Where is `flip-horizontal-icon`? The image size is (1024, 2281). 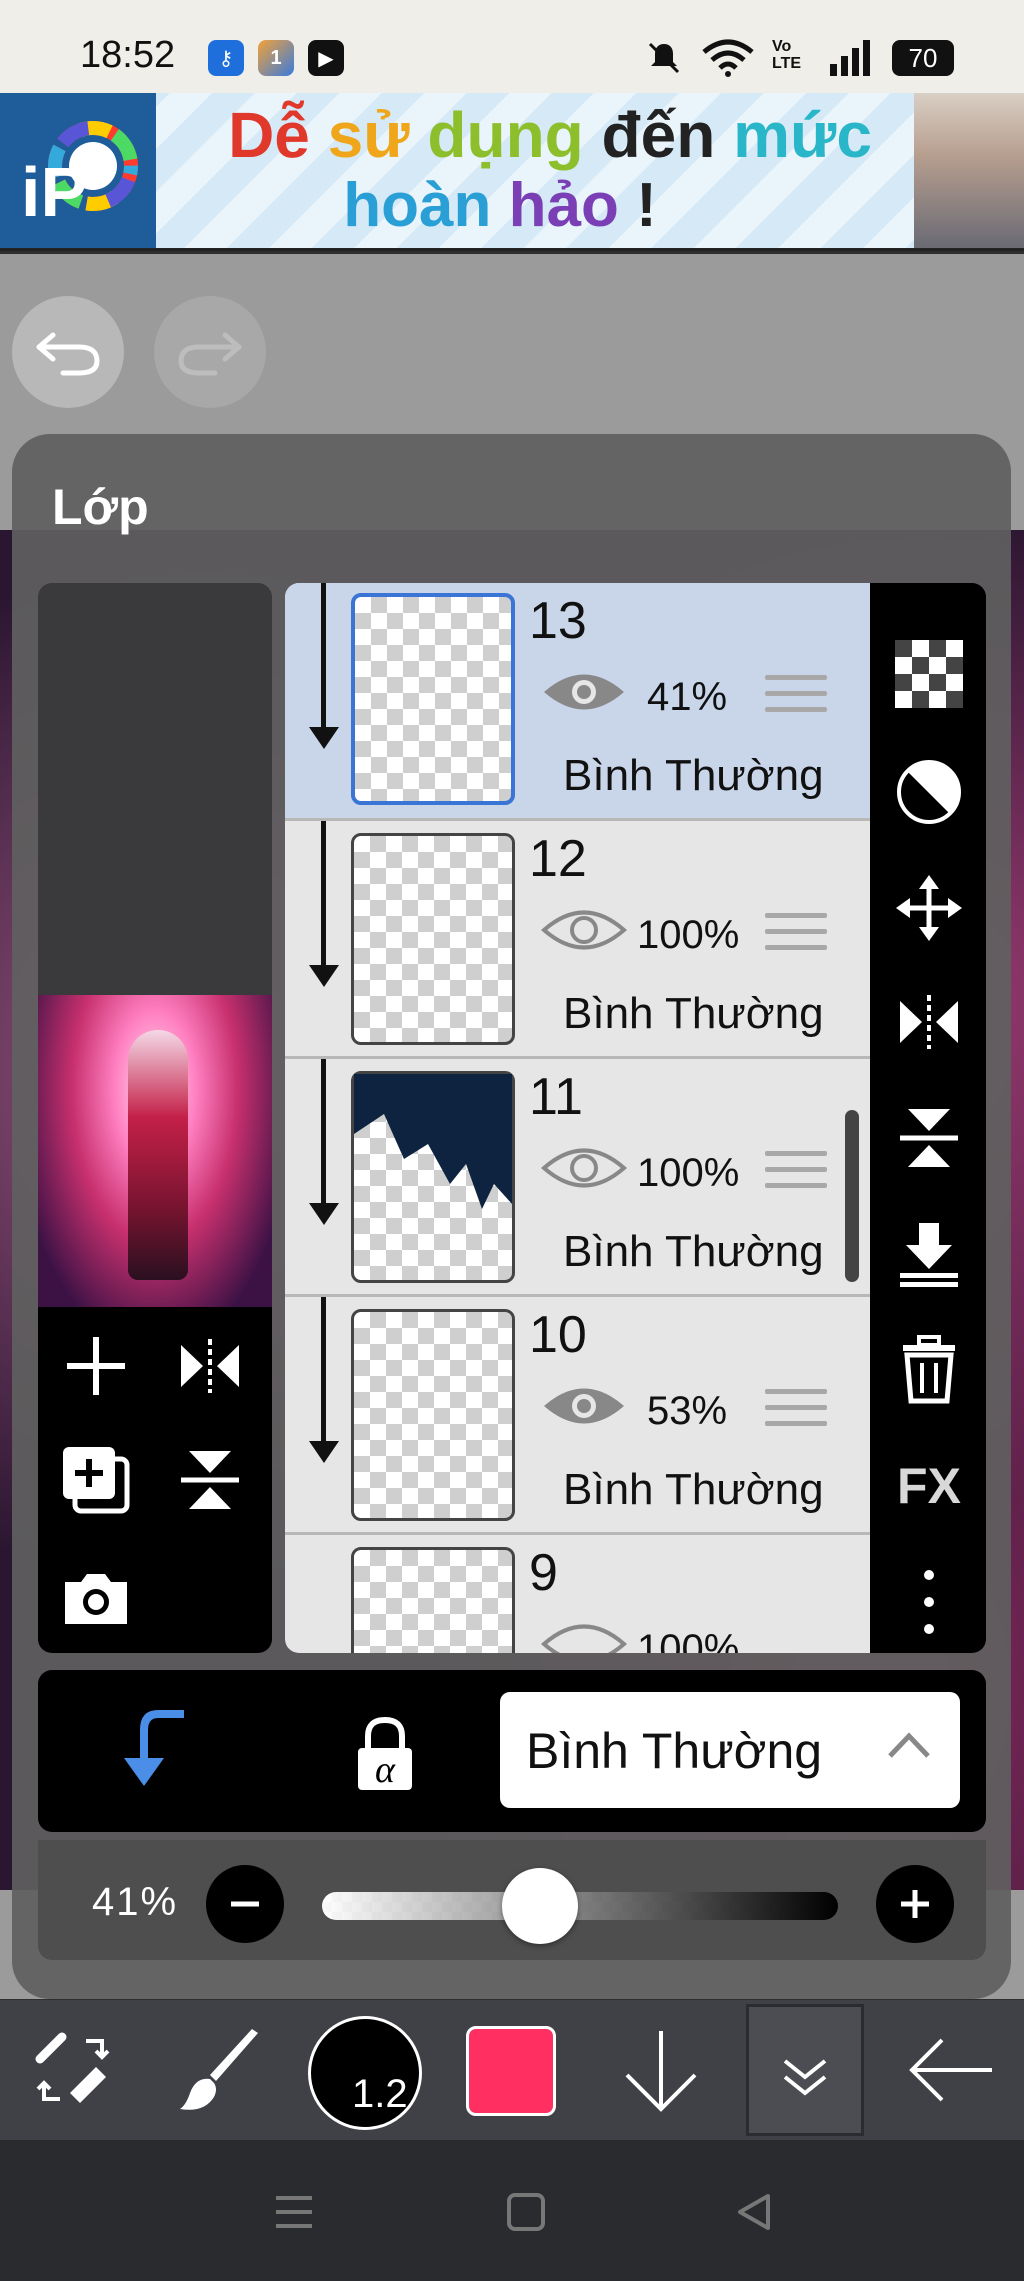
flip-horizontal-icon is located at coordinates (210, 1366).